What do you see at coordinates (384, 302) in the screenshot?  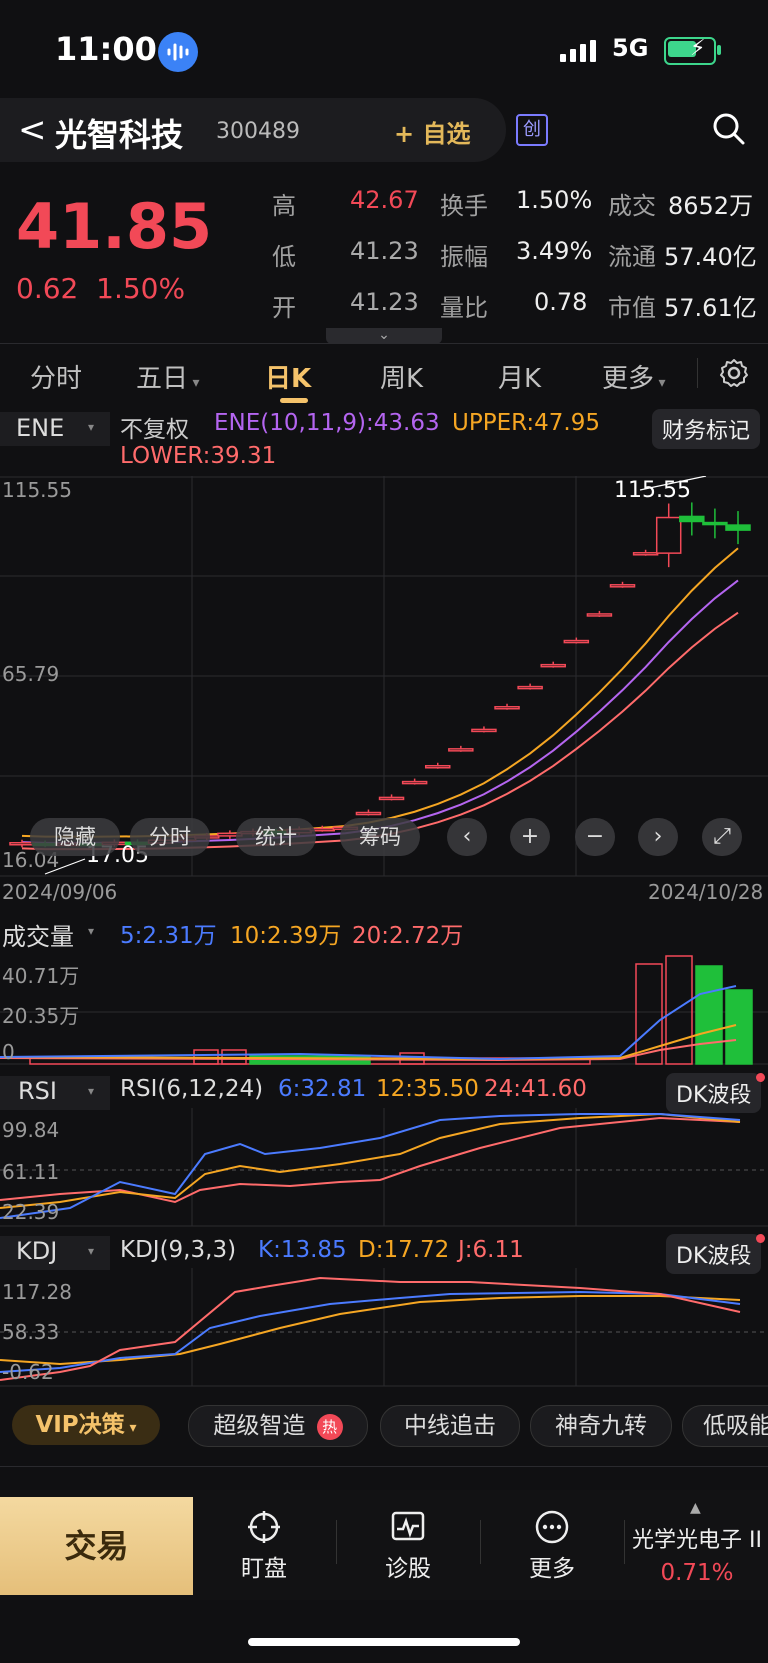 I see `quote-value: 41.23` at bounding box center [384, 302].